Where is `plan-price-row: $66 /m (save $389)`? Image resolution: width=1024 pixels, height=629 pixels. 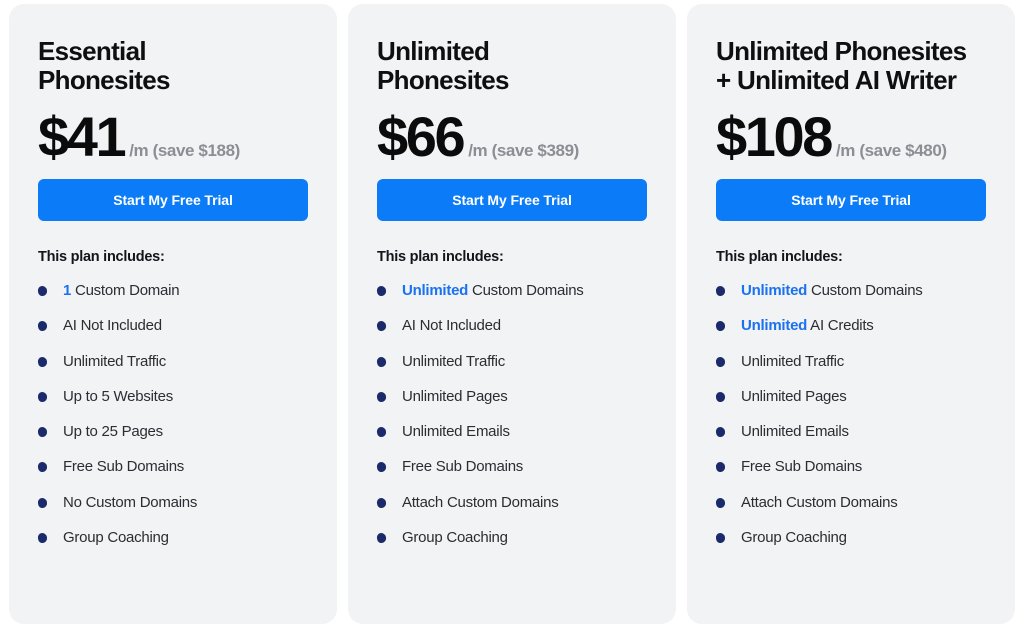
plan-price-row: $66 /m (save $389) is located at coordinates (512, 137).